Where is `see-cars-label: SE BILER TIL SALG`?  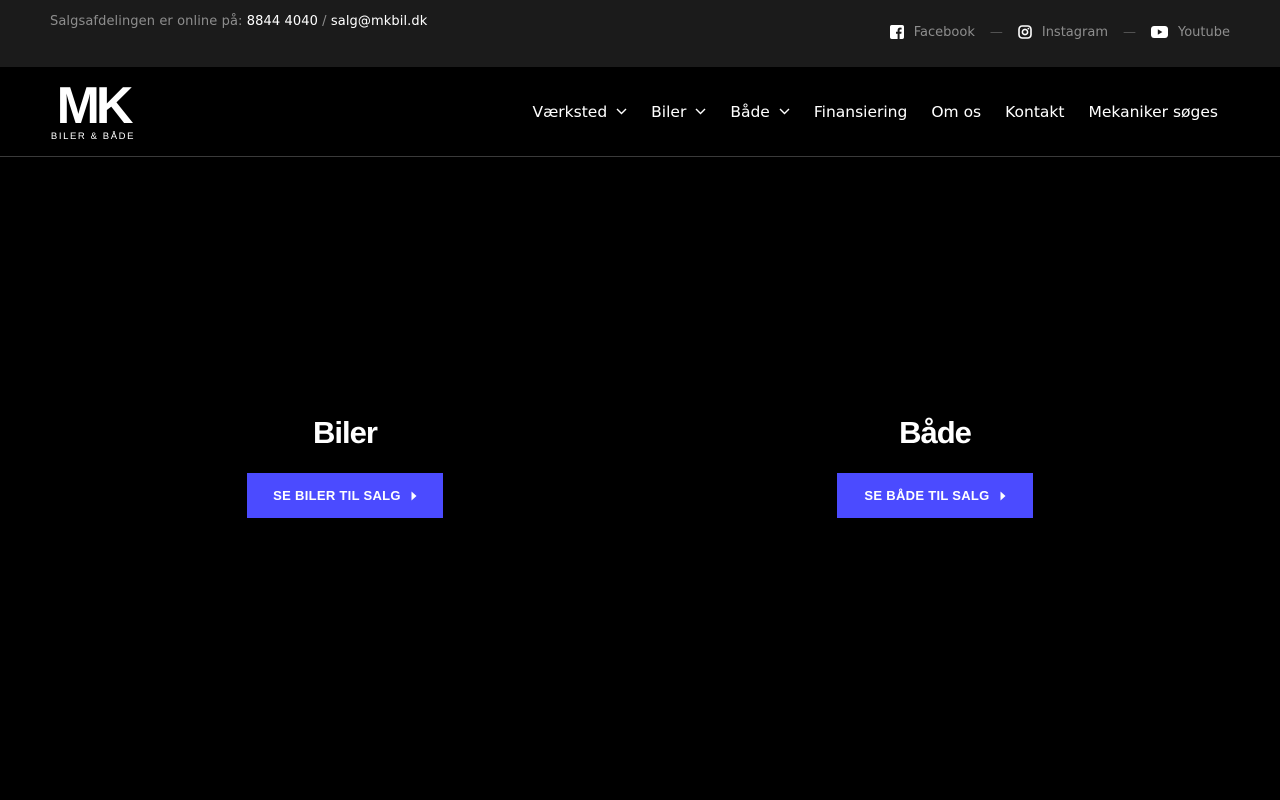
see-cars-label: SE BILER TIL SALG is located at coordinates (337, 495).